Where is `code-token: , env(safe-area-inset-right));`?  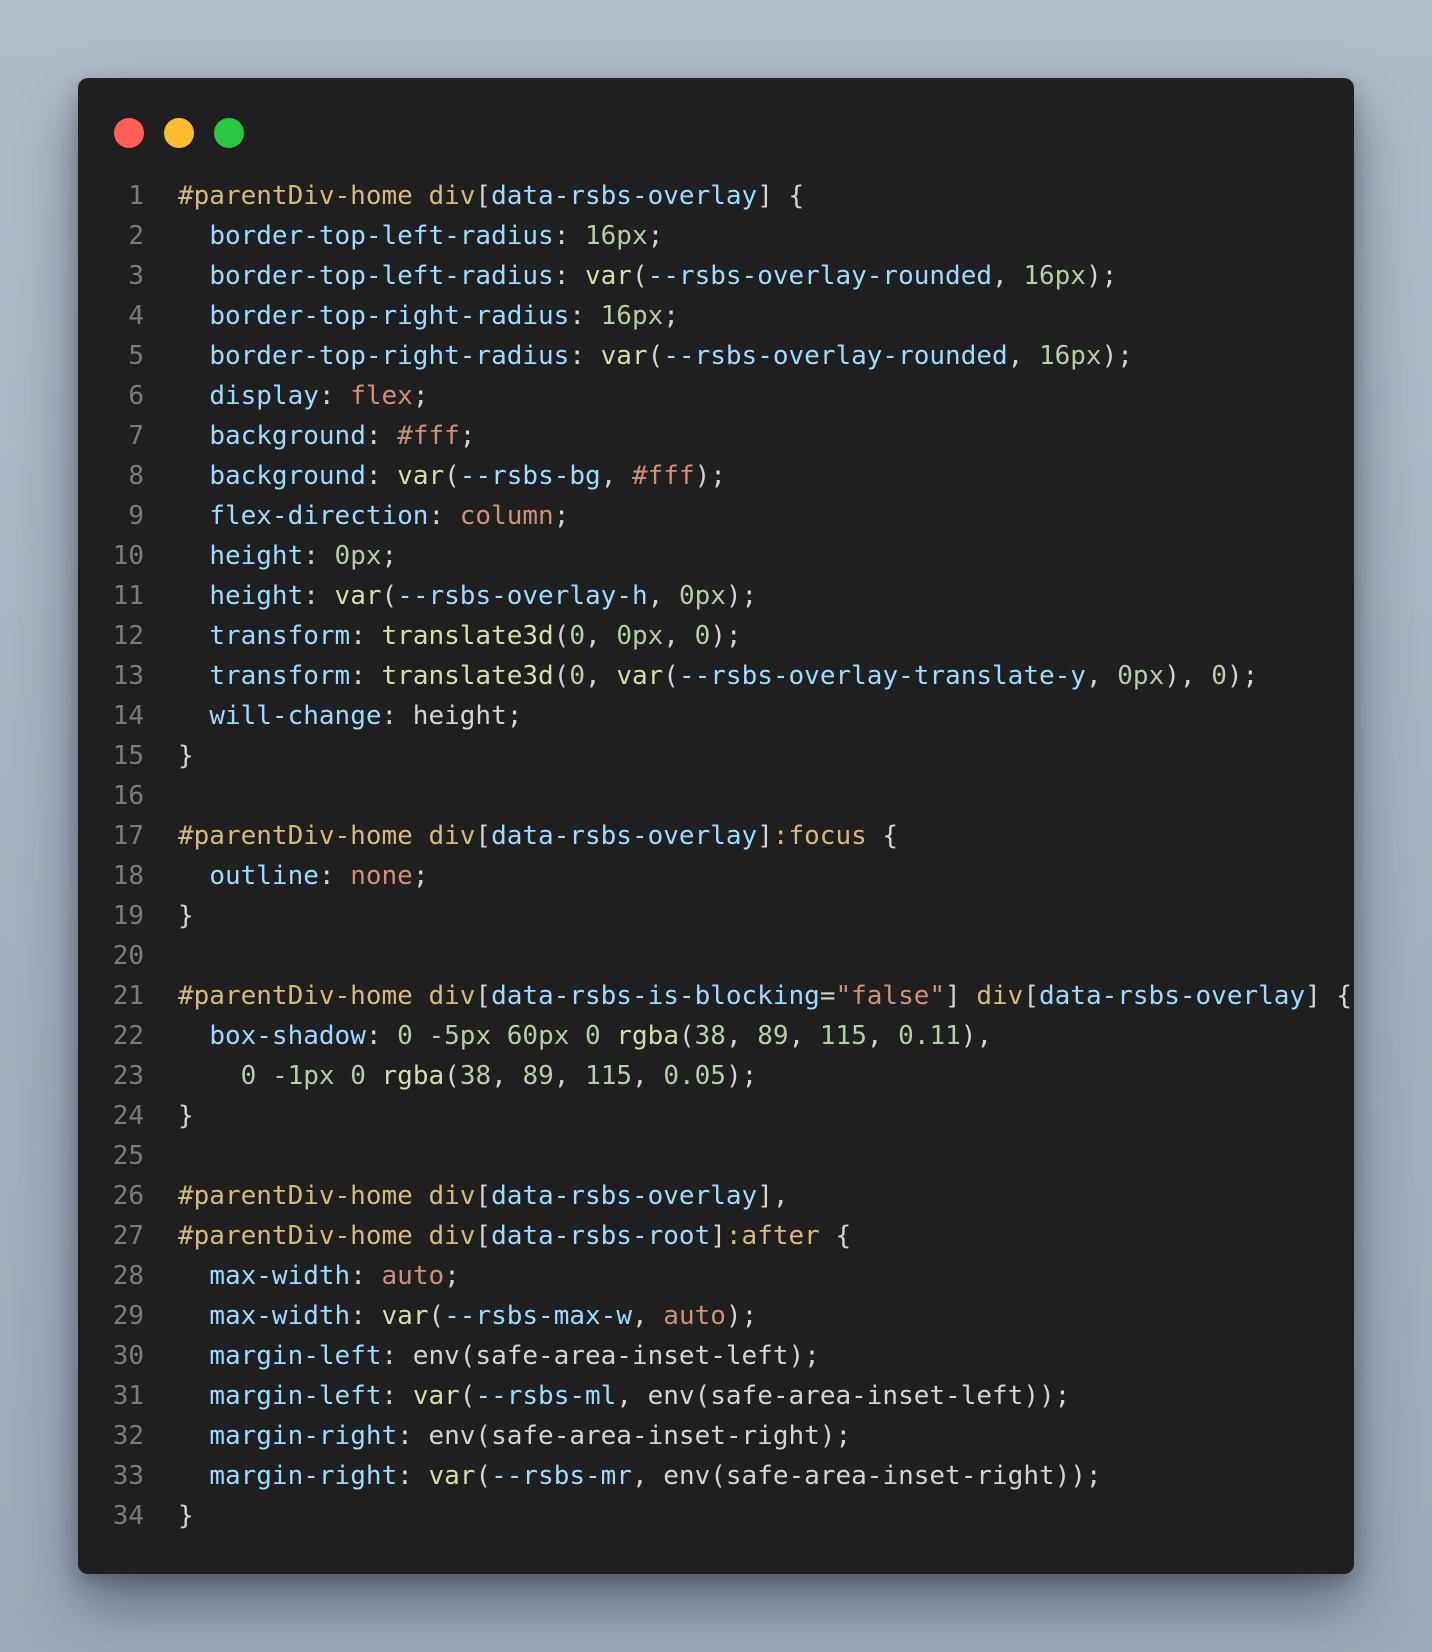
code-token: , env(safe-area-inset-right)); is located at coordinates (866, 1476).